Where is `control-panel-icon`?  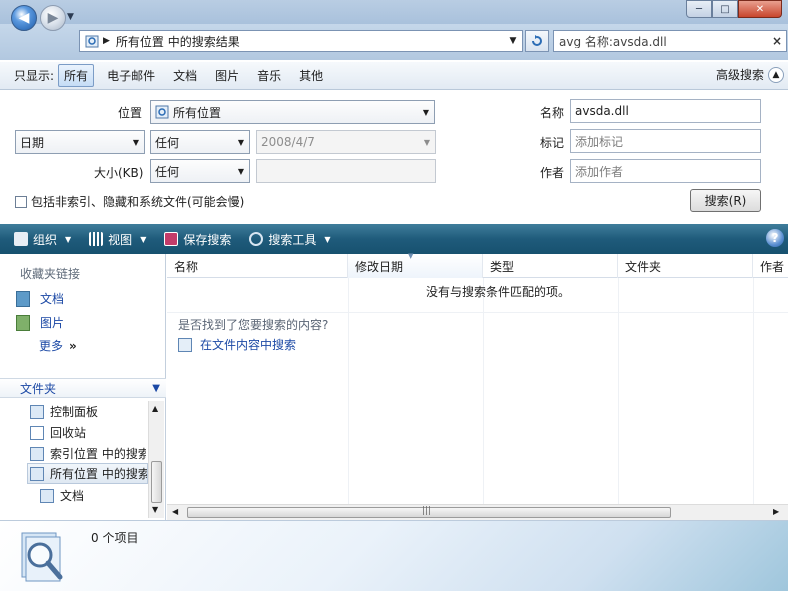 control-panel-icon is located at coordinates (37, 411).